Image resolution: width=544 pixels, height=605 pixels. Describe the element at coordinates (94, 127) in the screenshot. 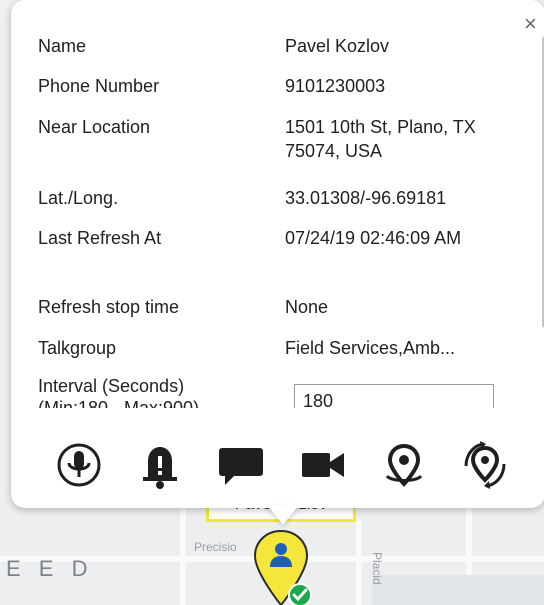

I see `detail-label: Near Location` at that location.